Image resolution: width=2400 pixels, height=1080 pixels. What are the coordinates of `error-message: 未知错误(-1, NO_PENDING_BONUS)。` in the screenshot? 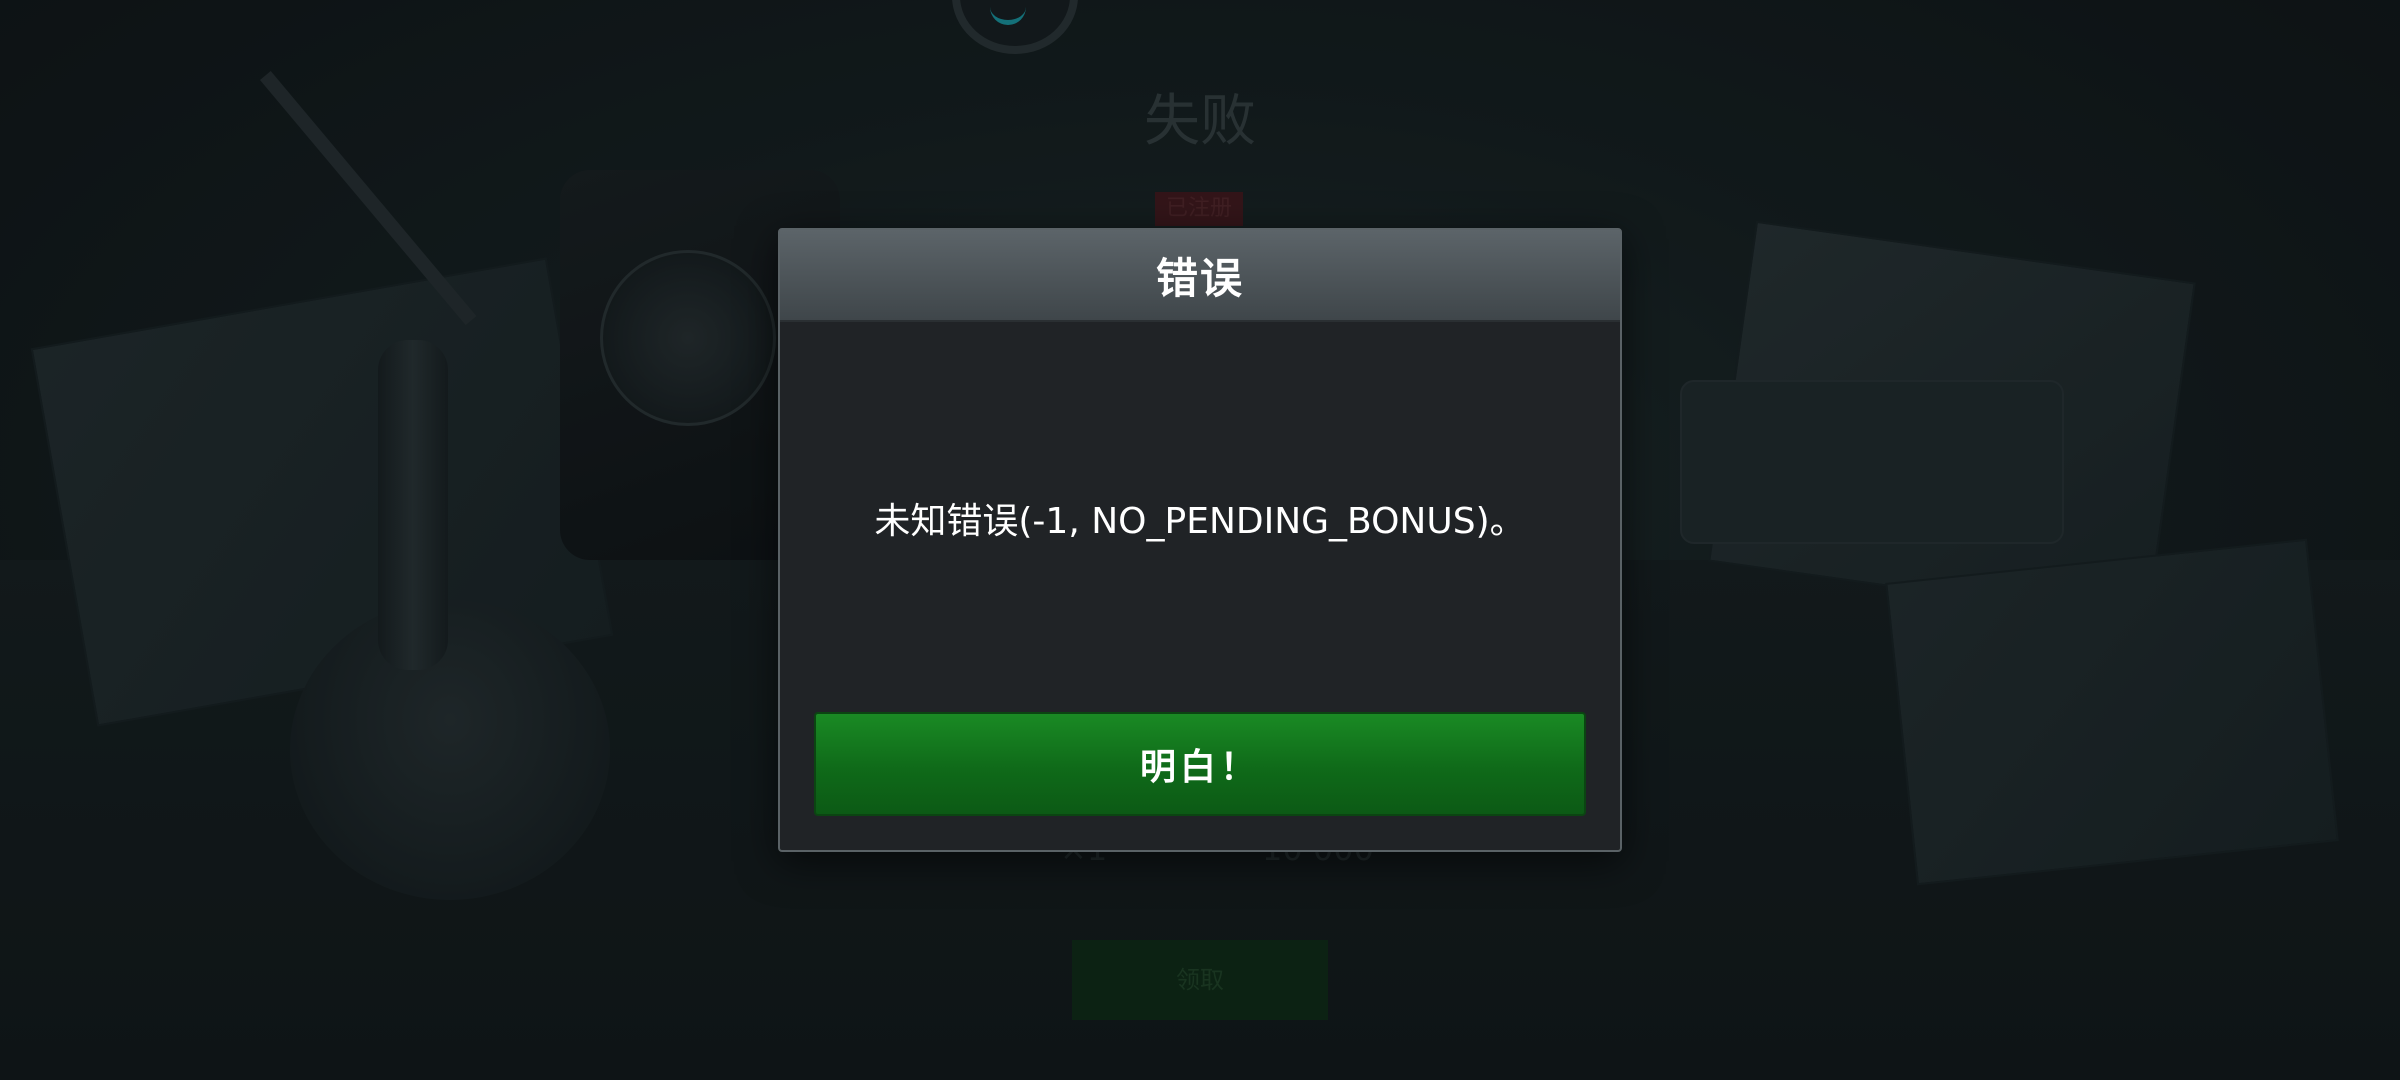 It's located at (1200, 521).